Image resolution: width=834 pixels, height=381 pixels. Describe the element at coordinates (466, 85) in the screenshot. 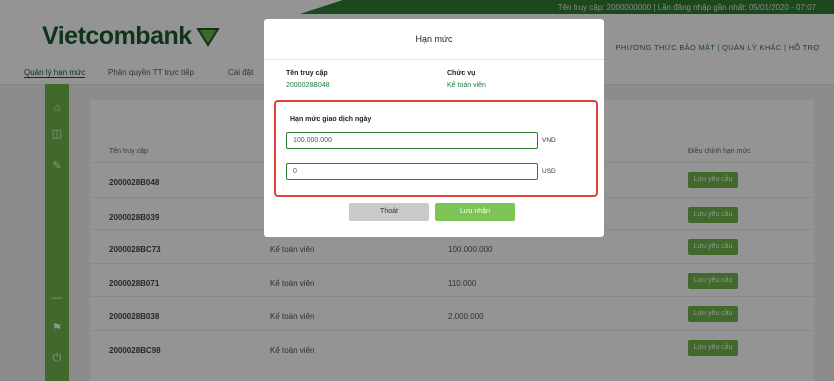

I see `role-value: Kế toán viên` at that location.